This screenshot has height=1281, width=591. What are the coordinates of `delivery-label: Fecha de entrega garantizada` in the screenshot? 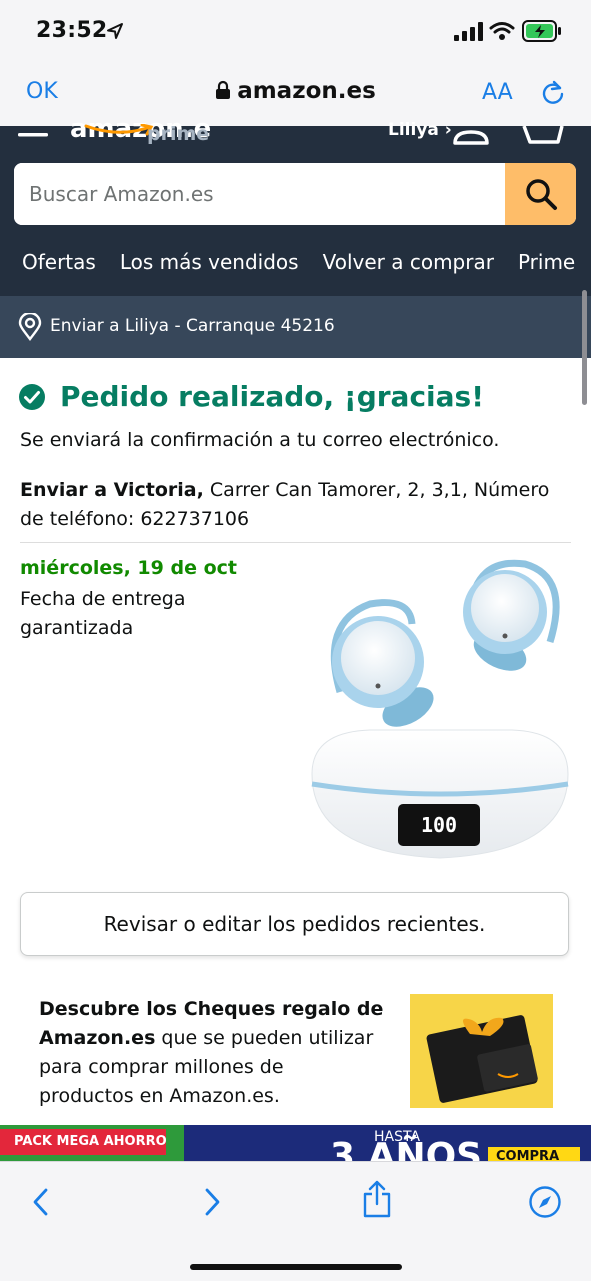 It's located at (103, 613).